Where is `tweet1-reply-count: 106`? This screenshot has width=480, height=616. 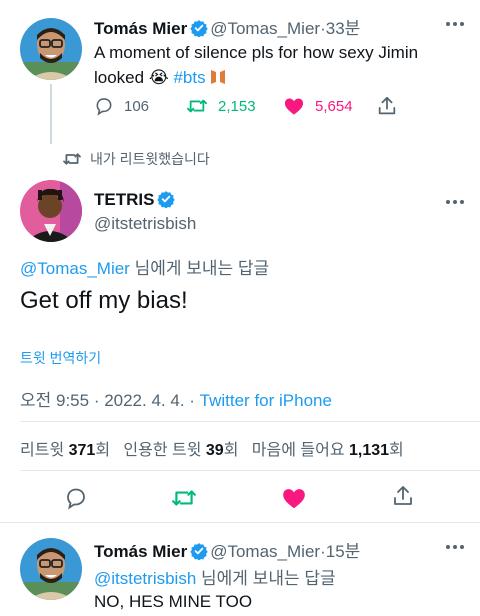
tweet1-reply-count: 106 is located at coordinates (137, 106).